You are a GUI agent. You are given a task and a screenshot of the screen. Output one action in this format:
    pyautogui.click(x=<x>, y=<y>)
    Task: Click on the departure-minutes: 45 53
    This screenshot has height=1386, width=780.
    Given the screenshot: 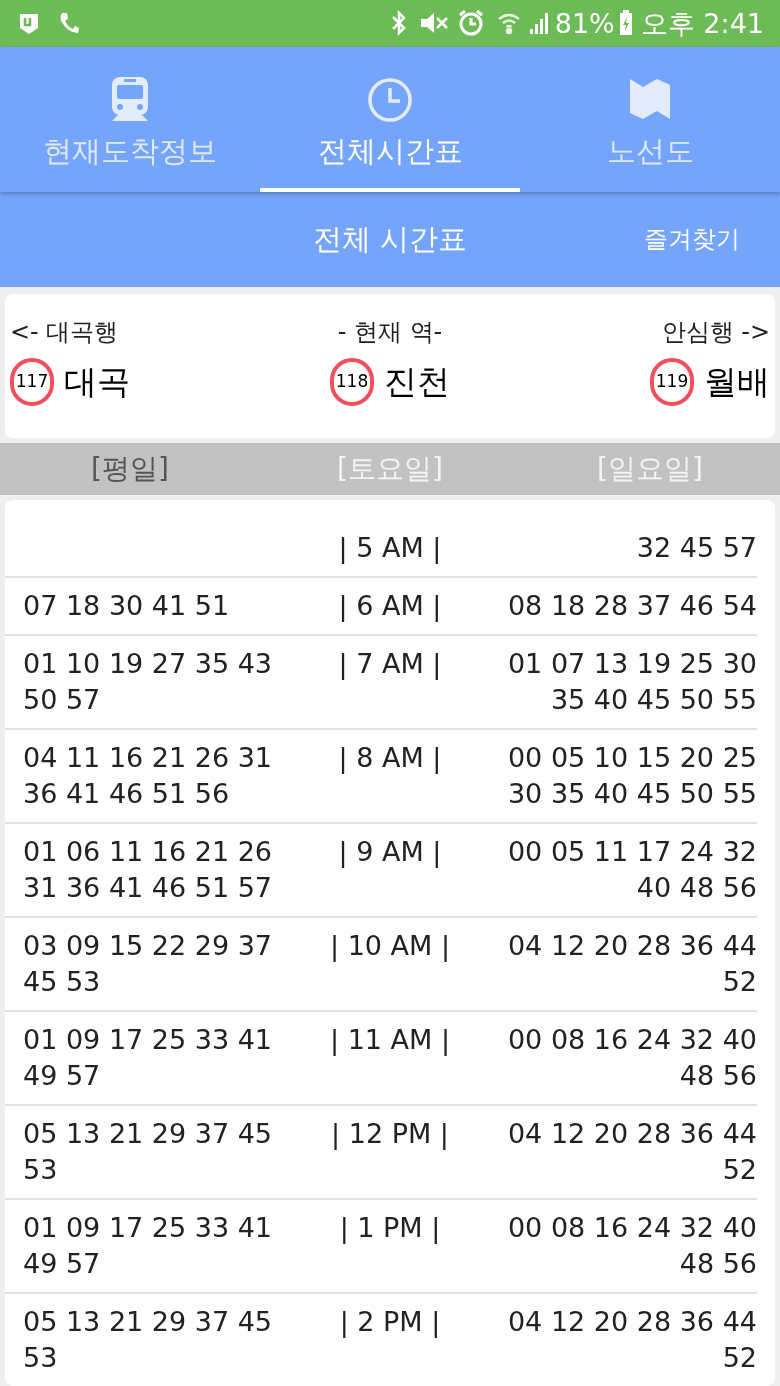 What is the action you would take?
    pyautogui.click(x=62, y=982)
    